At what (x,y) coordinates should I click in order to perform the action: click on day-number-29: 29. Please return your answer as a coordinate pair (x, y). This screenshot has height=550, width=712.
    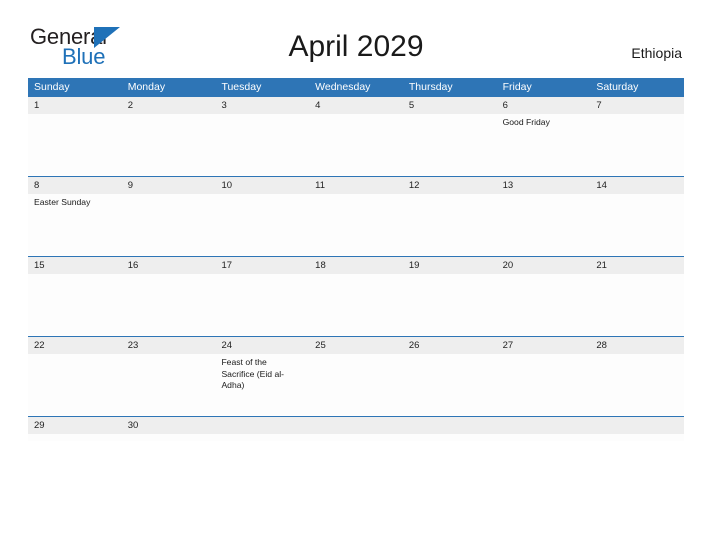
    Looking at the image, I should click on (75, 425).